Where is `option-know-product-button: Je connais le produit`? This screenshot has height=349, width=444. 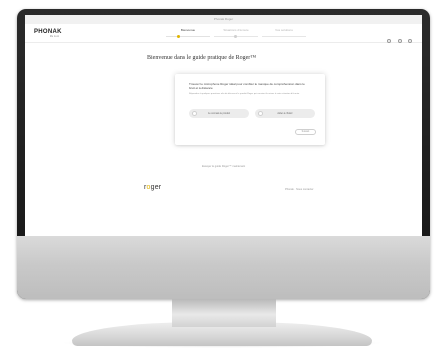
option-know-product-button: Je connais le produit is located at coordinates (219, 113).